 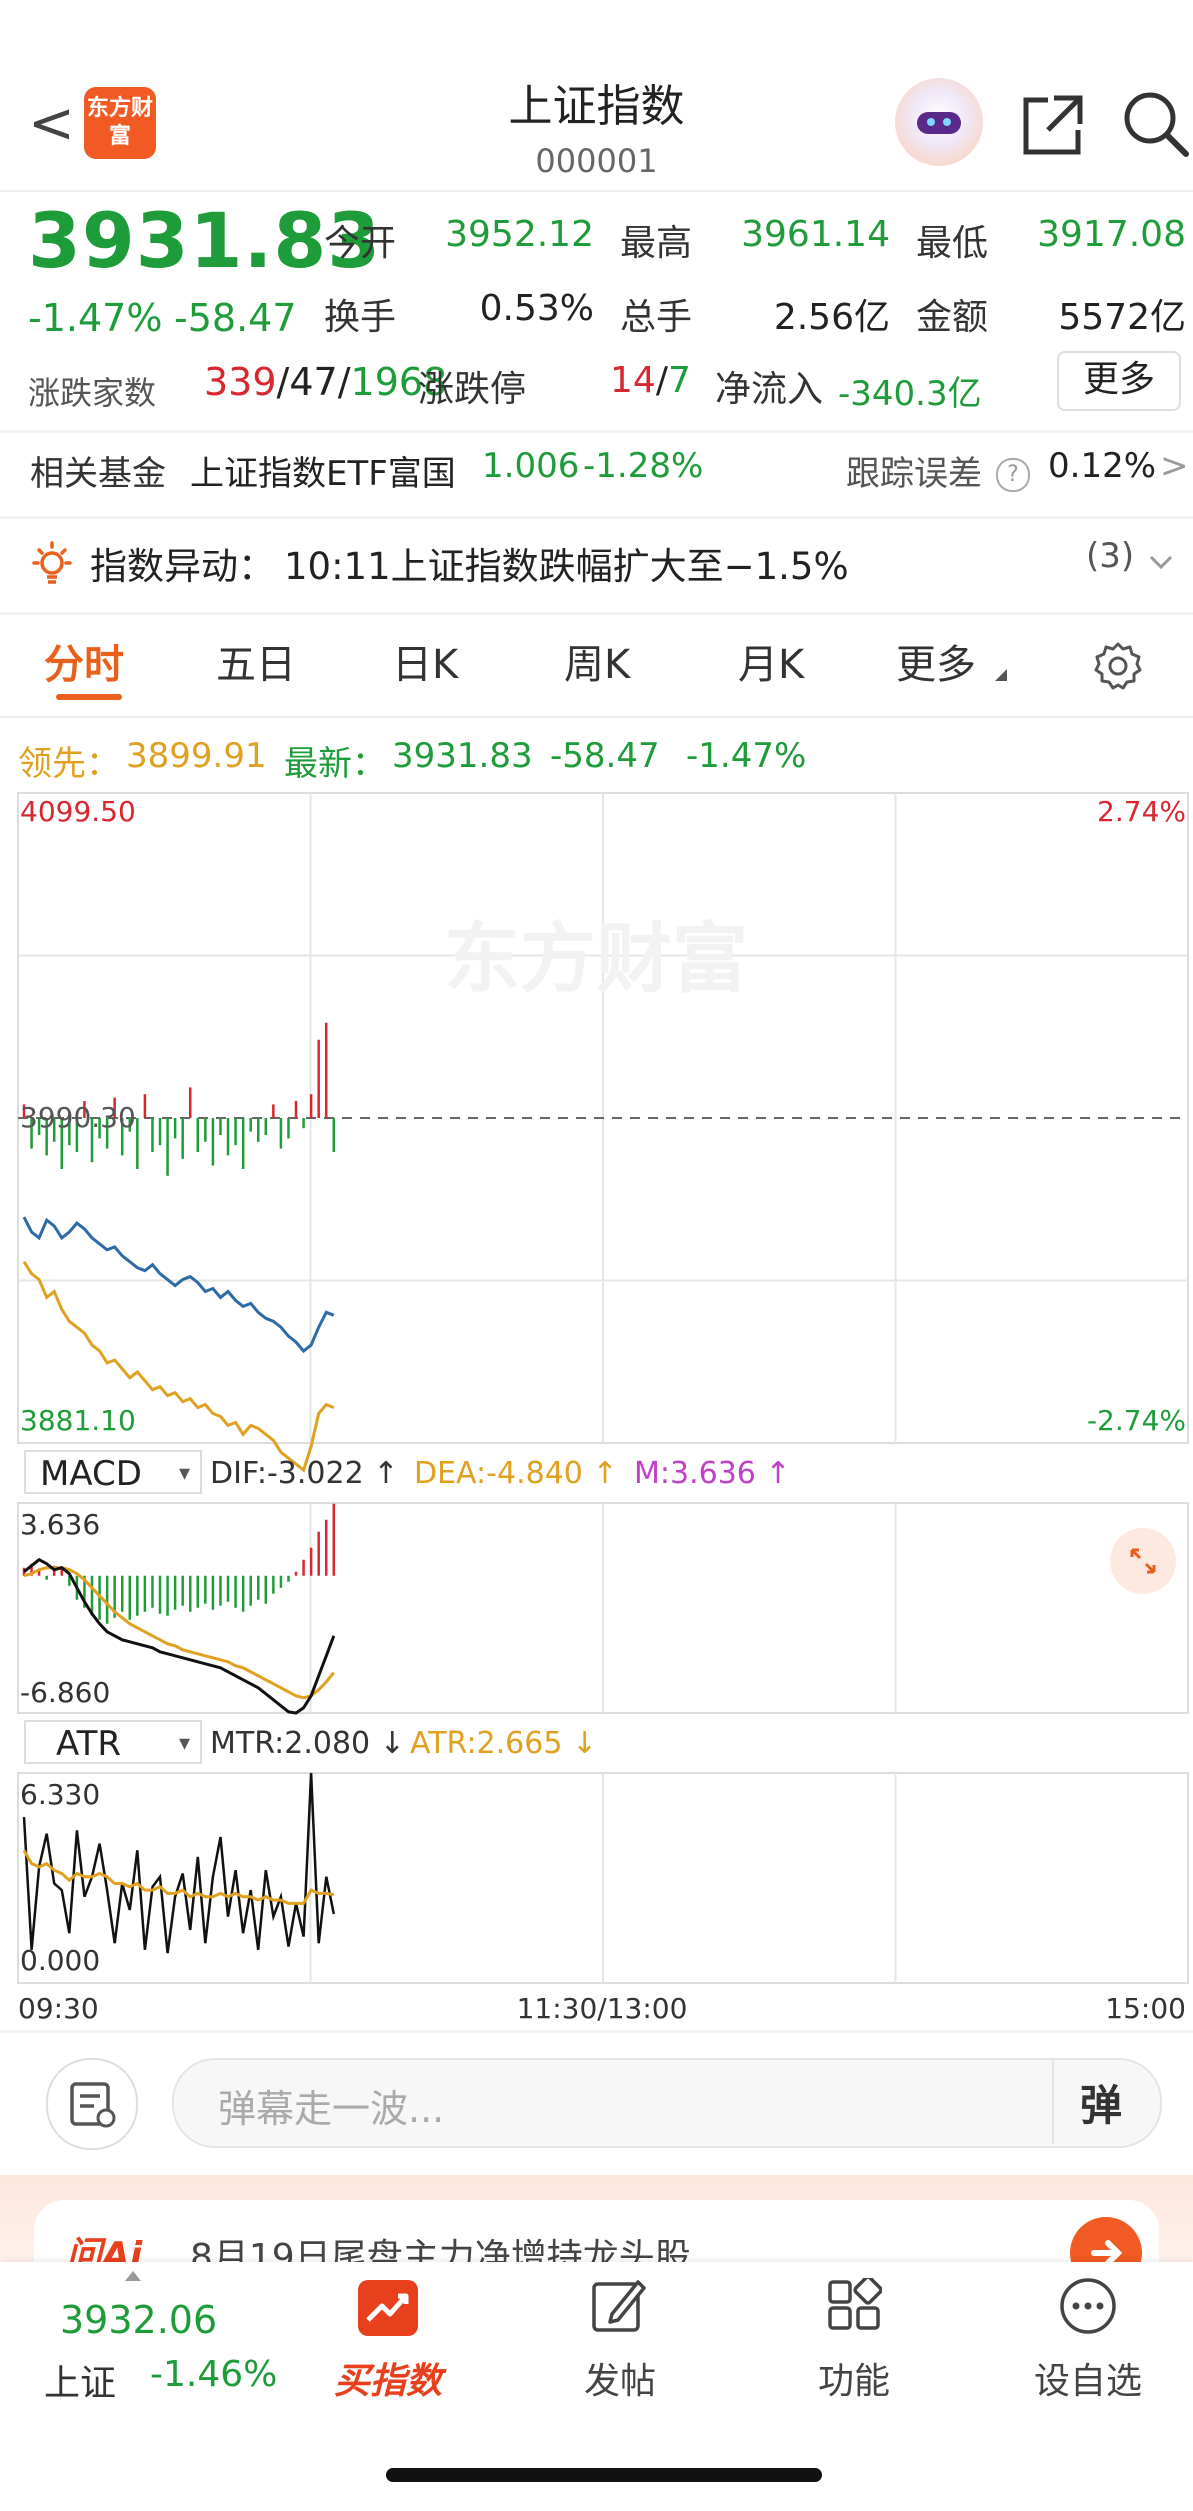 I want to click on alert-label: 指数异动：, so click(x=182, y=566).